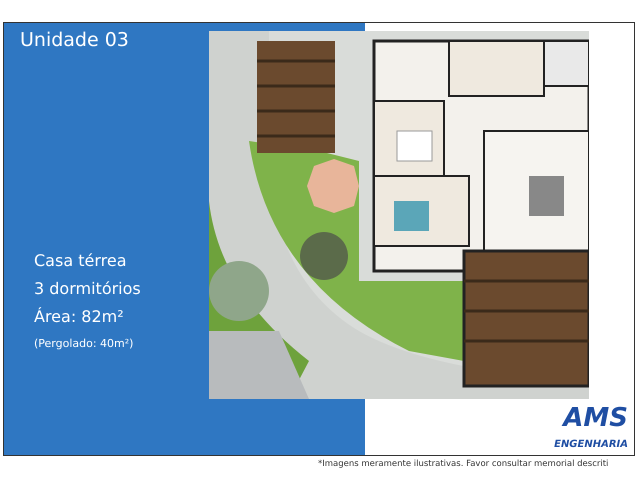 The width and height of the screenshot is (640, 480). Describe the element at coordinates (591, 444) in the screenshot. I see `logo-tagline: ENGENHARIA` at that location.